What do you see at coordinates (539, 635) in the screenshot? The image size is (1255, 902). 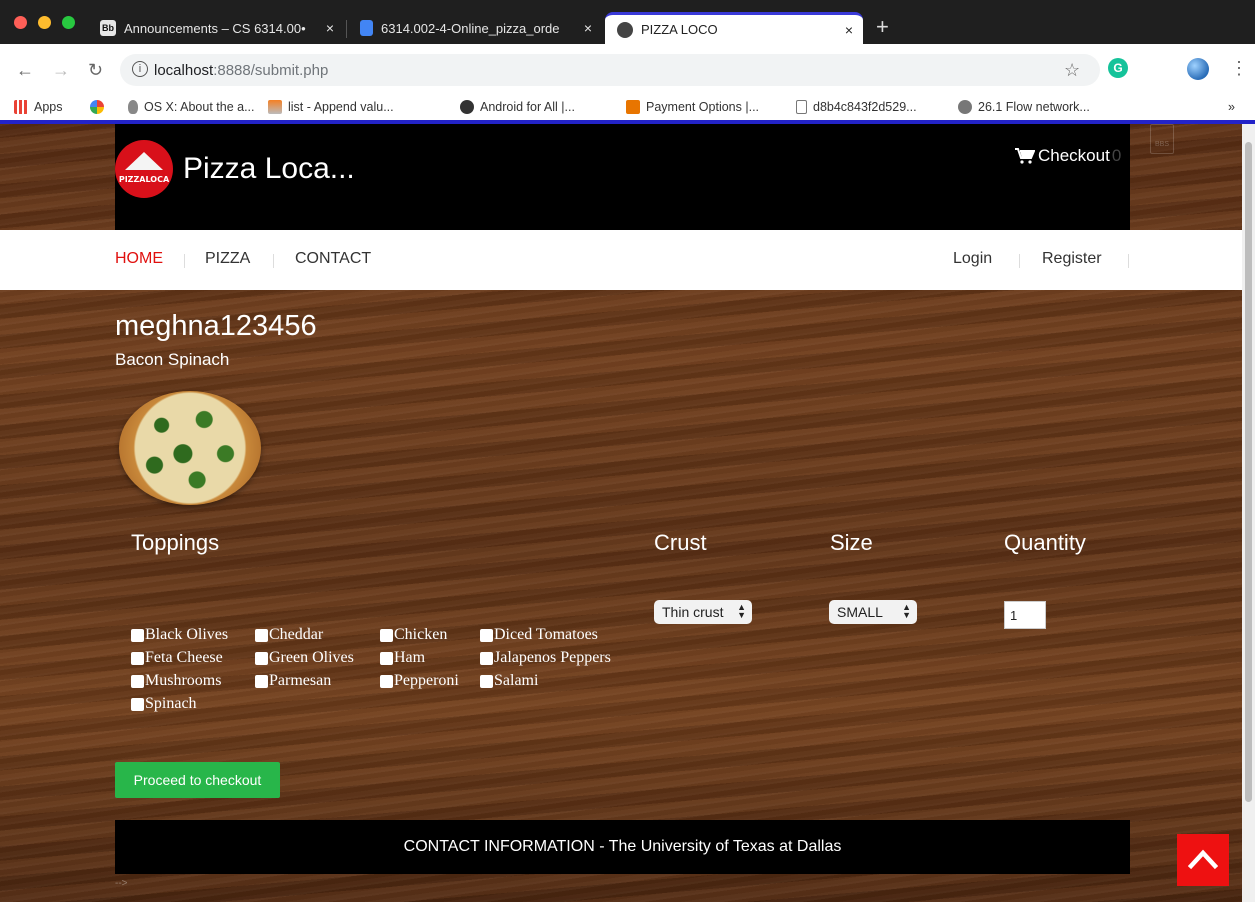 I see `topping-diced-tomatoes: Diced Tomatoes` at bounding box center [539, 635].